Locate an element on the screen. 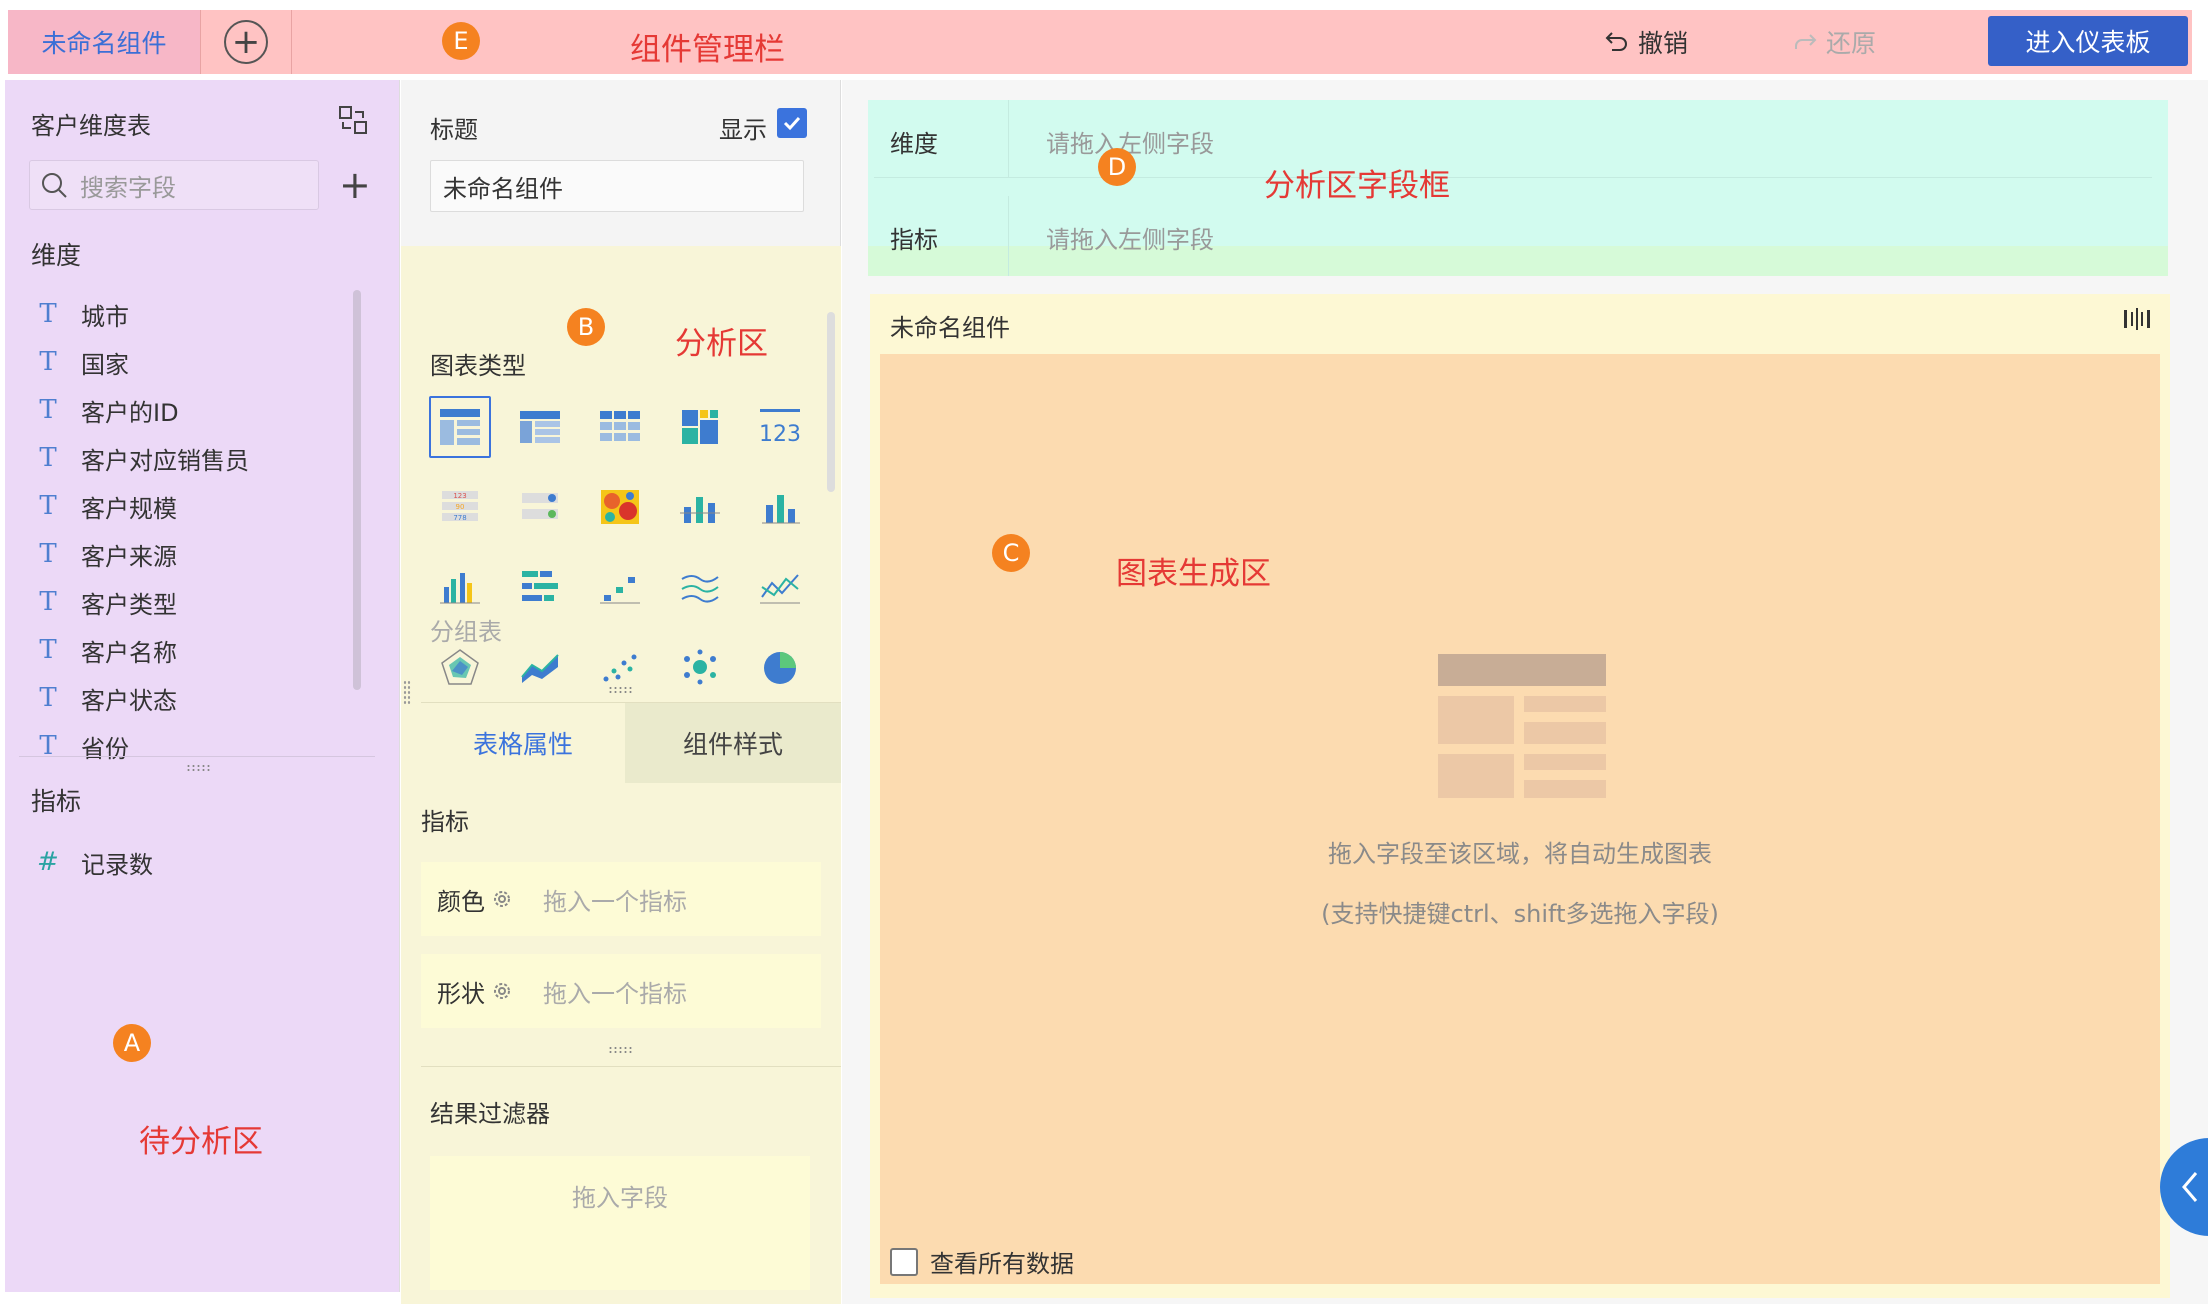  search-placeholder: 搜索字段 is located at coordinates (128, 187).